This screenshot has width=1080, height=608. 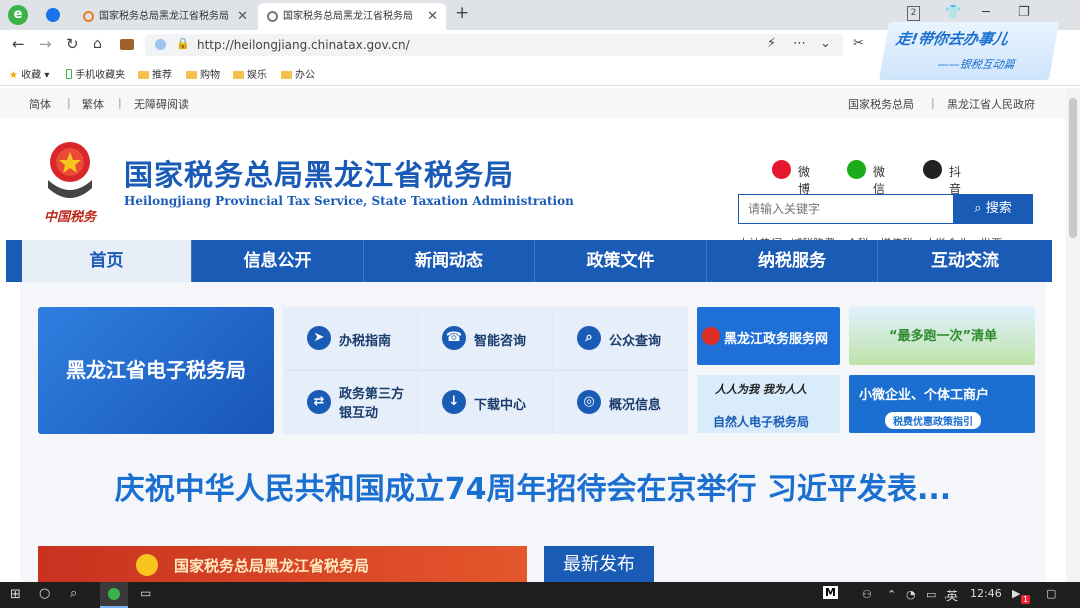 I want to click on chevron-up-icon: ⌃, so click(x=891, y=594).